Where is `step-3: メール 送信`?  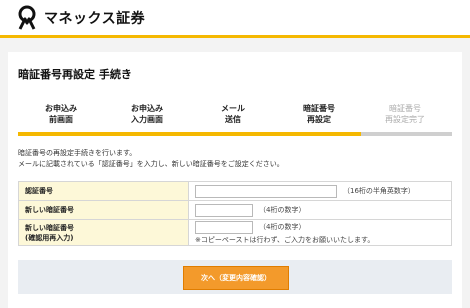 step-3: メール 送信 is located at coordinates (233, 114).